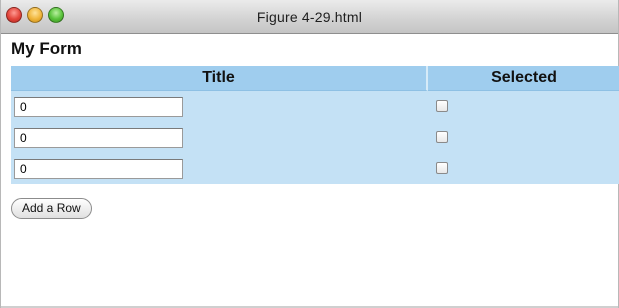 The height and width of the screenshot is (308, 619). I want to click on add-row-button: Add a Row, so click(51, 208).